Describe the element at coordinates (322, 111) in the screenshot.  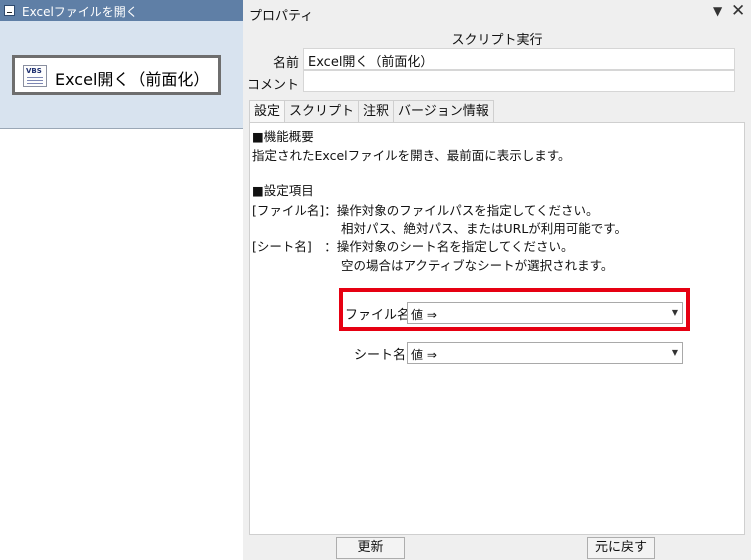
I see `tab-script: スクリプト` at that location.